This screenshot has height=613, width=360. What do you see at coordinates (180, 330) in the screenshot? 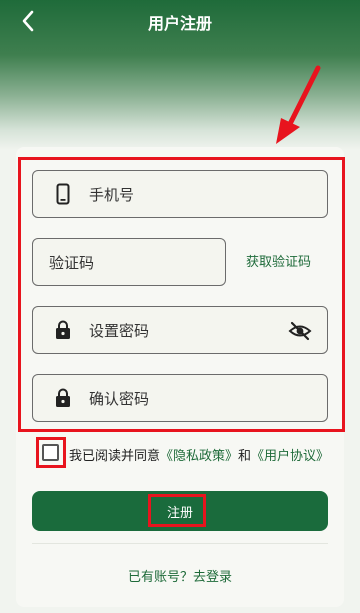
I see `password-field: 设置密码` at bounding box center [180, 330].